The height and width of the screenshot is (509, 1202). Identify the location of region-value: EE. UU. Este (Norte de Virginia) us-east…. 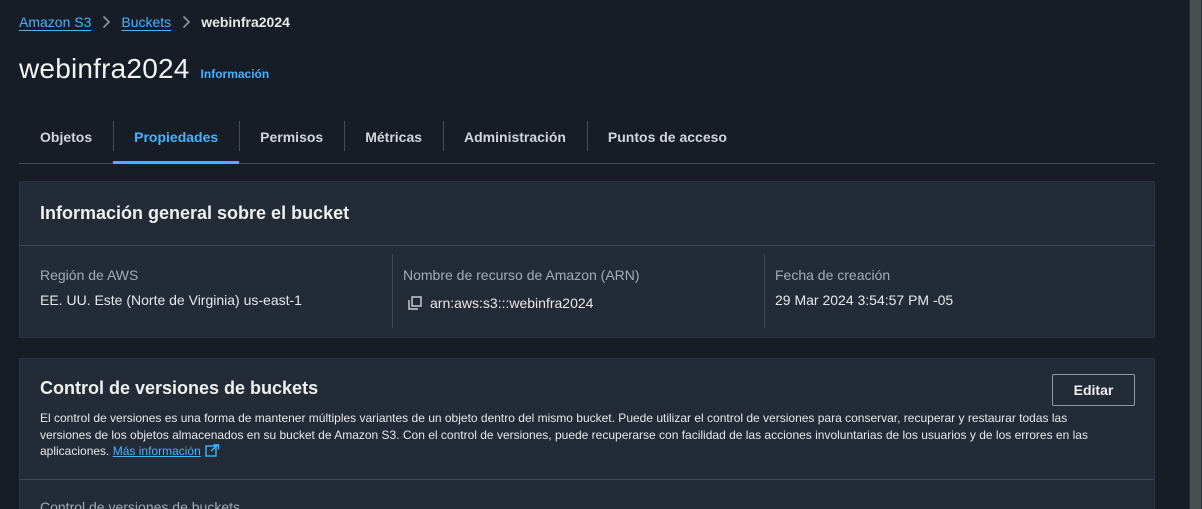
(171, 300).